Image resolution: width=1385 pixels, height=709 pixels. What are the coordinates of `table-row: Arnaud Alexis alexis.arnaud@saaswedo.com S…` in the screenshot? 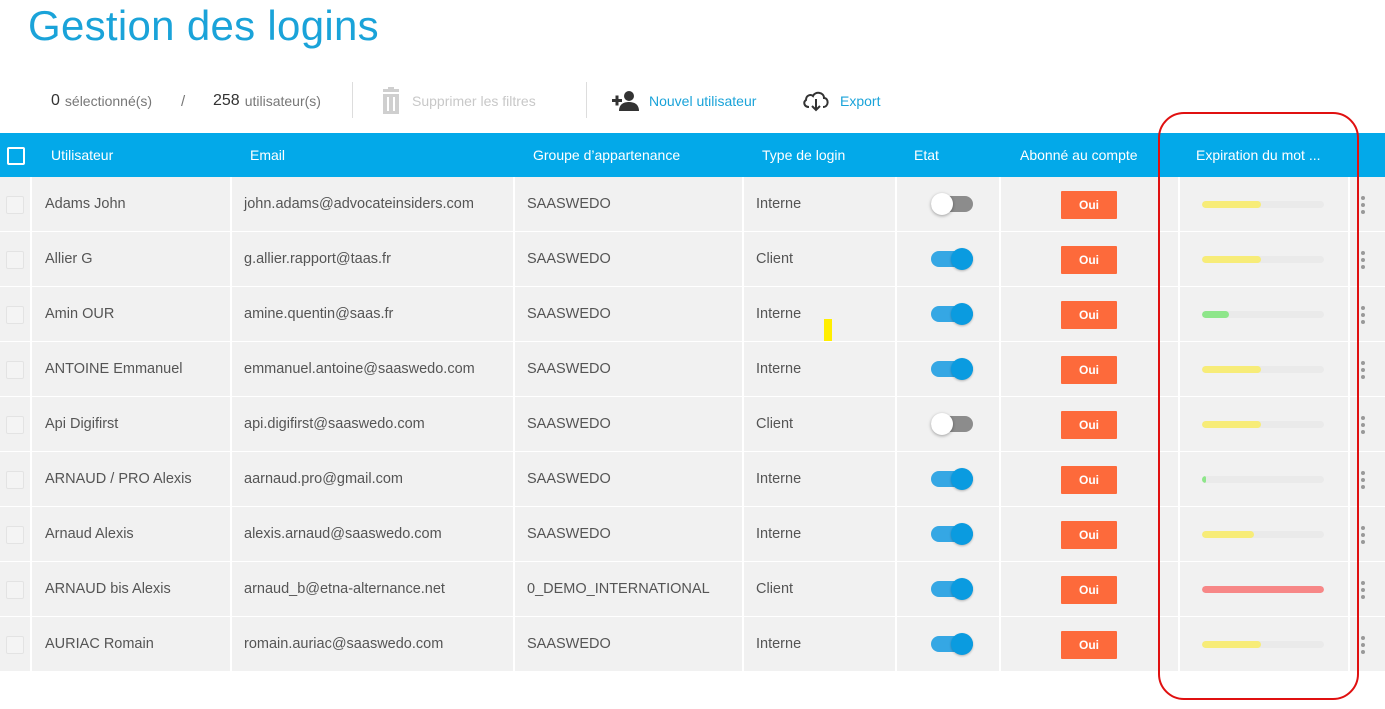 It's located at (692, 534).